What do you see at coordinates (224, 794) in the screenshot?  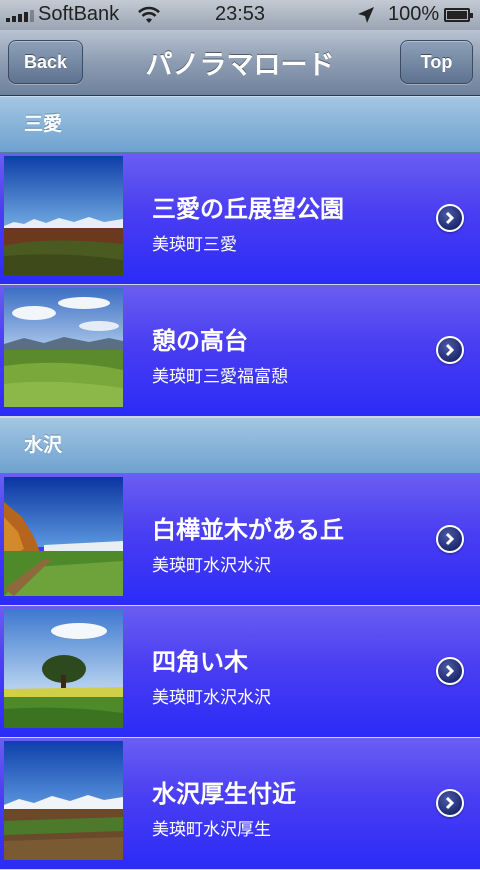 I see `spot-name: 水沢厚生付近` at bounding box center [224, 794].